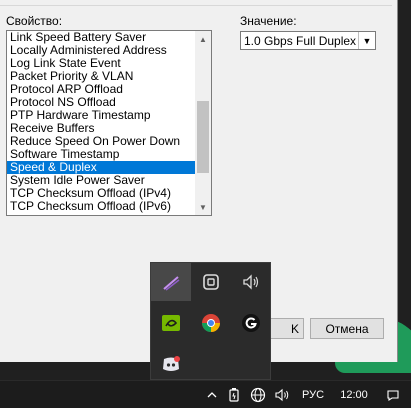 The height and width of the screenshot is (408, 411). I want to click on value-dropdown: 1.0 Gbps Full Duplex ▼, so click(308, 40).